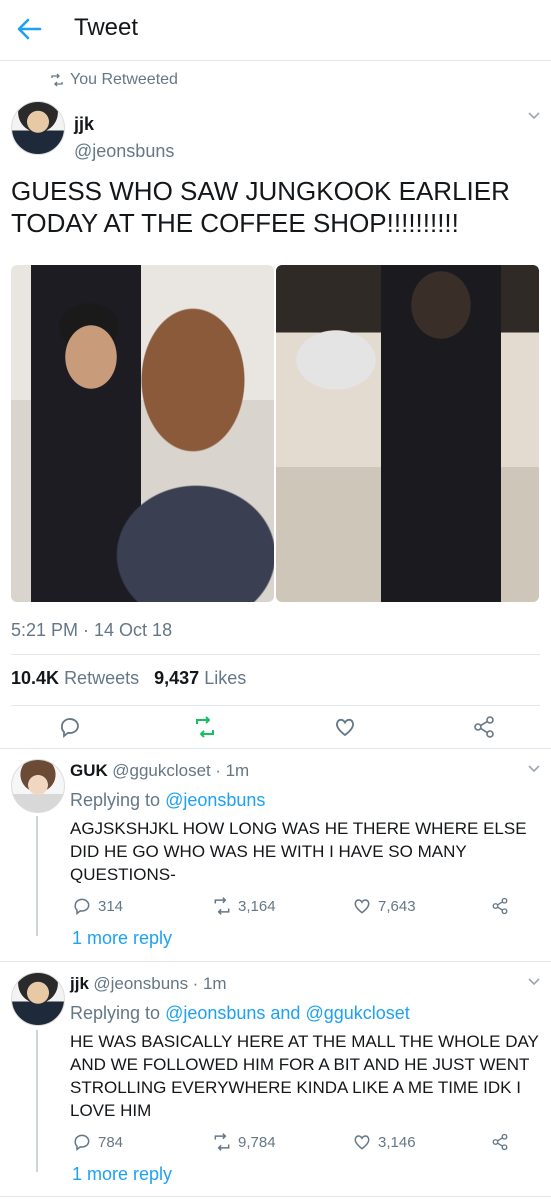  I want to click on reply-author-handle: @ggukcloset, so click(161, 770).